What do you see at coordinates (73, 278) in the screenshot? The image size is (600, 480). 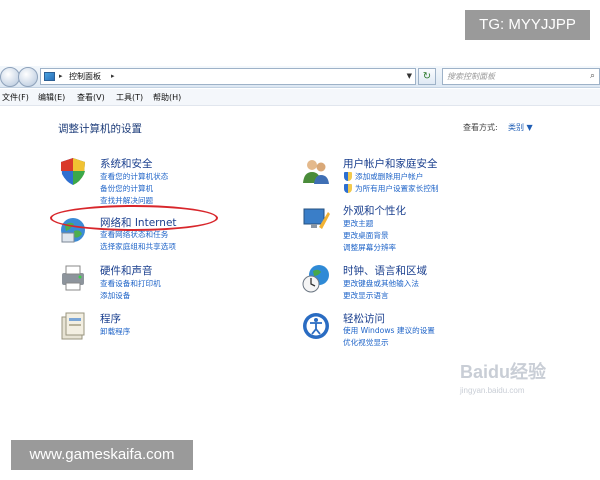 I see `printer-icon` at bounding box center [73, 278].